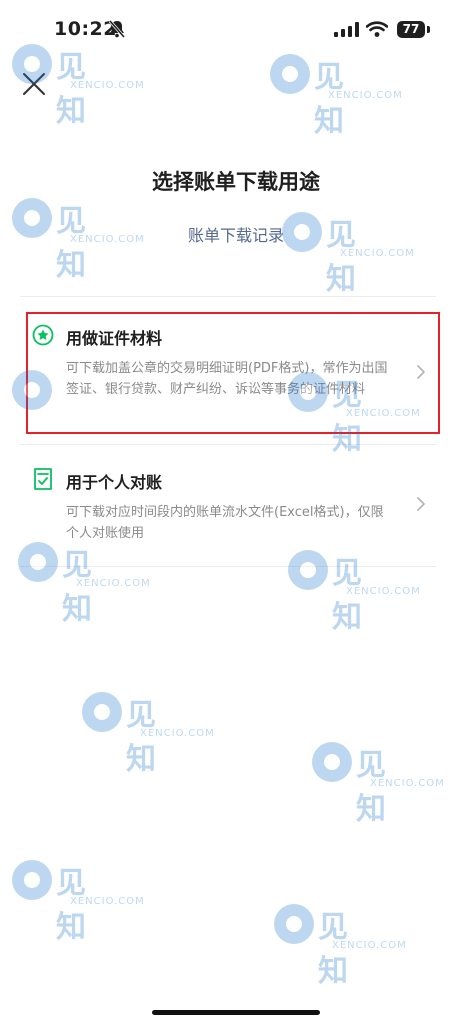  Describe the element at coordinates (114, 482) in the screenshot. I see `option-title: 用于个人对账` at that location.